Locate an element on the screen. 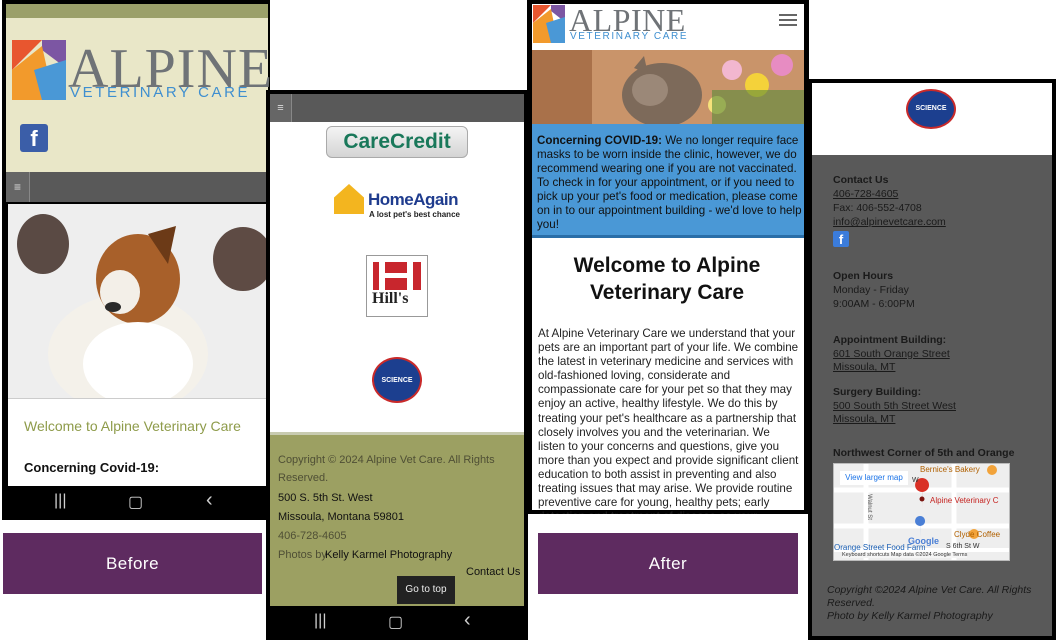  after-label: After is located at coordinates (668, 563).